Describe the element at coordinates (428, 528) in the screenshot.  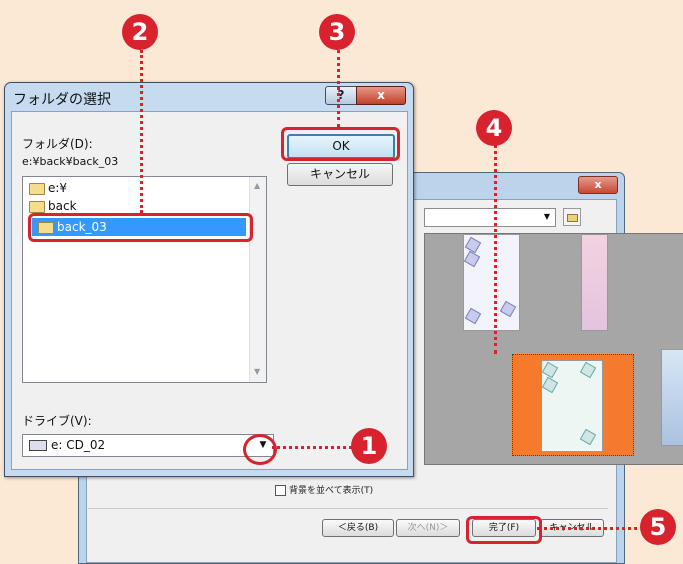
I see `next-button: 次へ(N)＞` at that location.